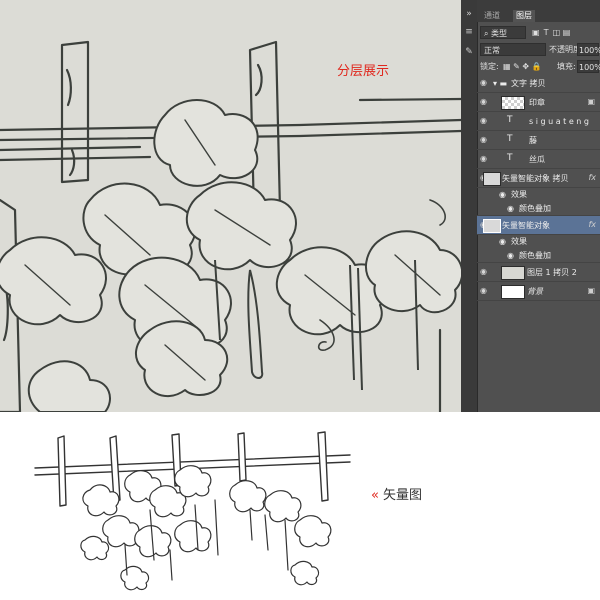 Image resolution: width=600 pixels, height=600 pixels. Describe the element at coordinates (192, 511) in the screenshot. I see `vector-illustration` at that location.